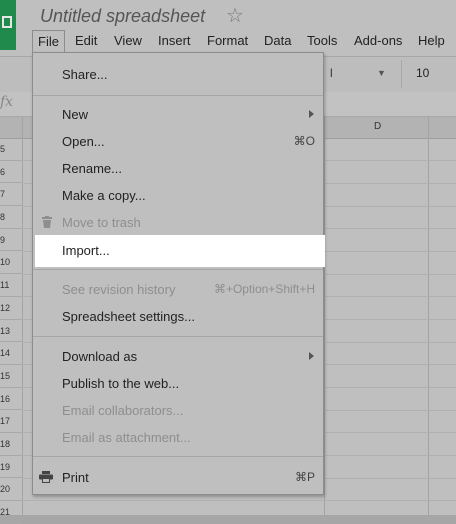  I want to click on row-number: 5, so click(11, 149).